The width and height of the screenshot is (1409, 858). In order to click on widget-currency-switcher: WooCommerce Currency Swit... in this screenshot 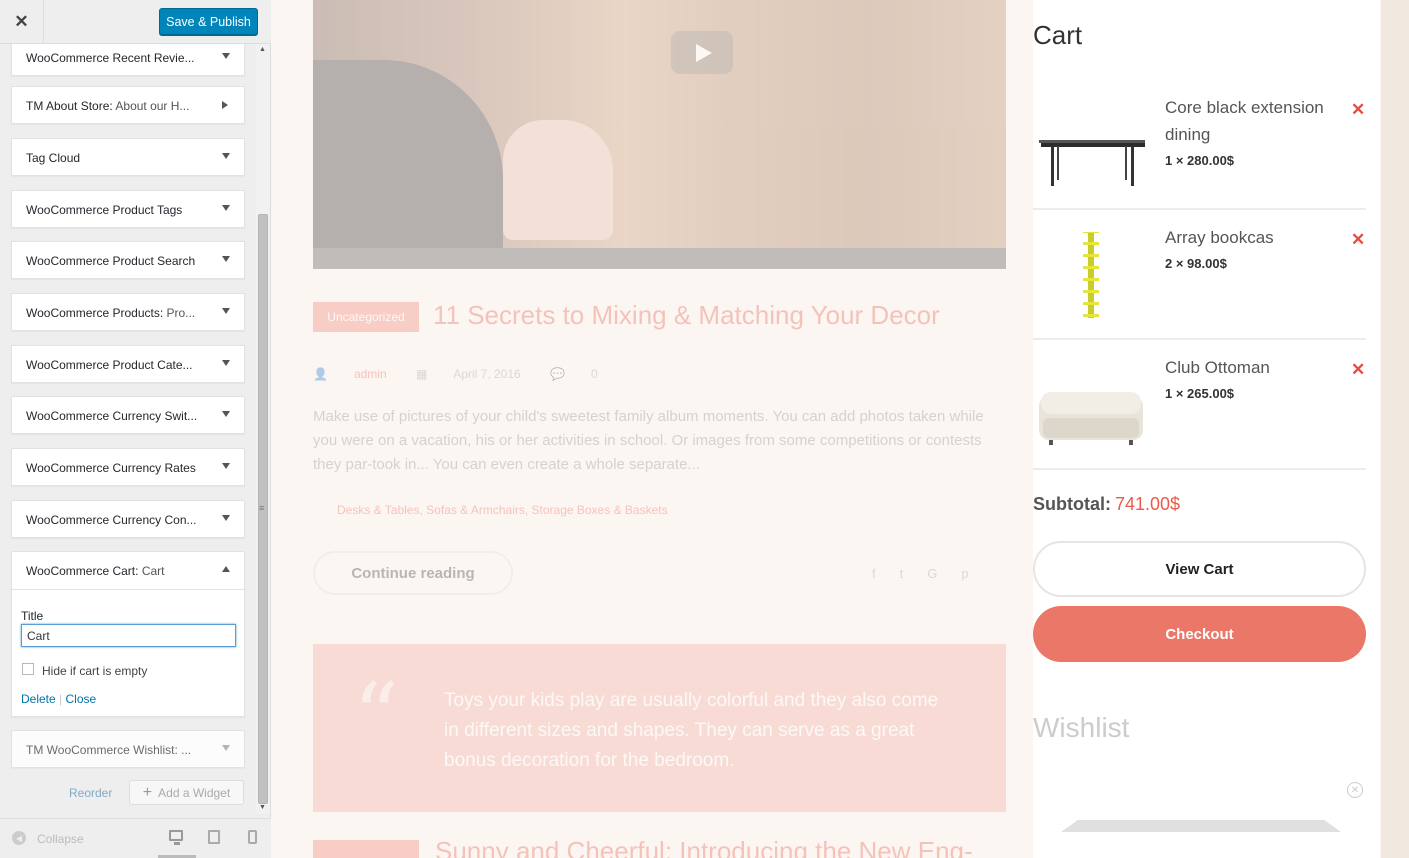, I will do `click(128, 415)`.